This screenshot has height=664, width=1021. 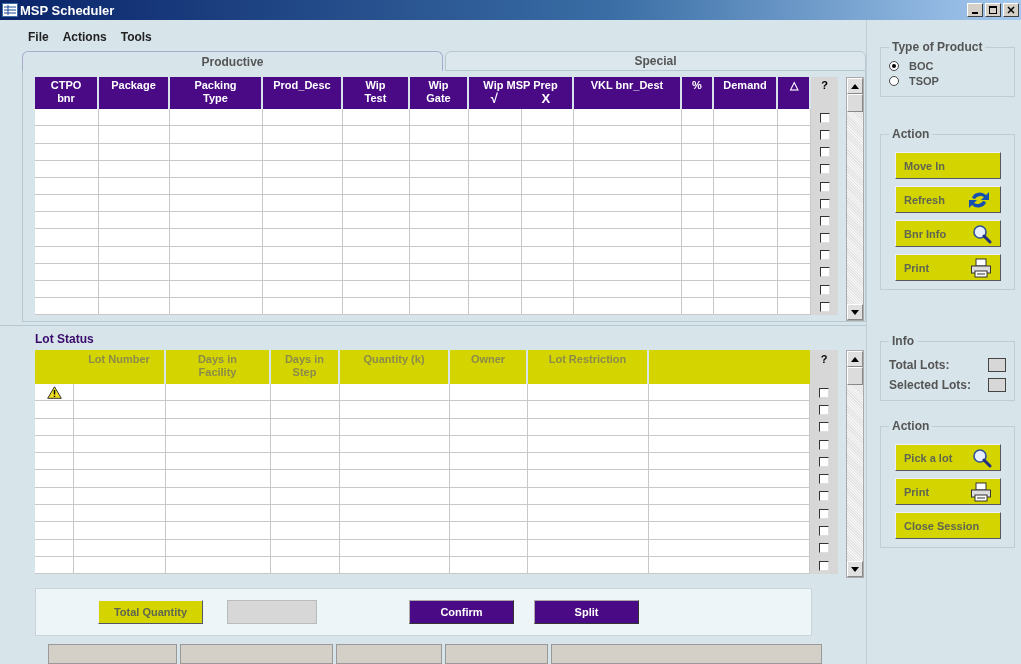 I want to click on action-button: Split, so click(x=586, y=612).